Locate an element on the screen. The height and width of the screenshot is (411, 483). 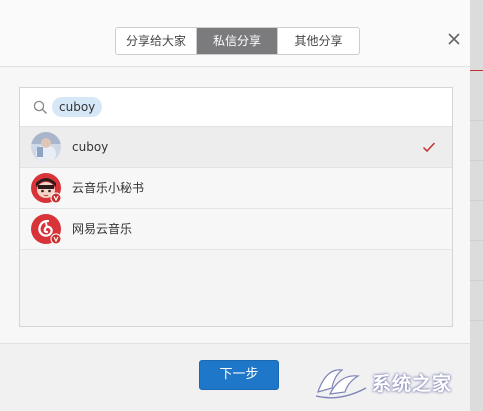
background-accent-line is located at coordinates (476, 70).